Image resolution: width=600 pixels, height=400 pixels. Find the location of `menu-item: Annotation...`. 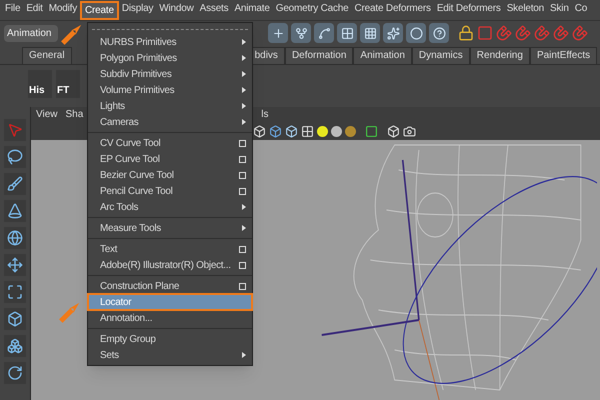

menu-item: Annotation... is located at coordinates (170, 318).